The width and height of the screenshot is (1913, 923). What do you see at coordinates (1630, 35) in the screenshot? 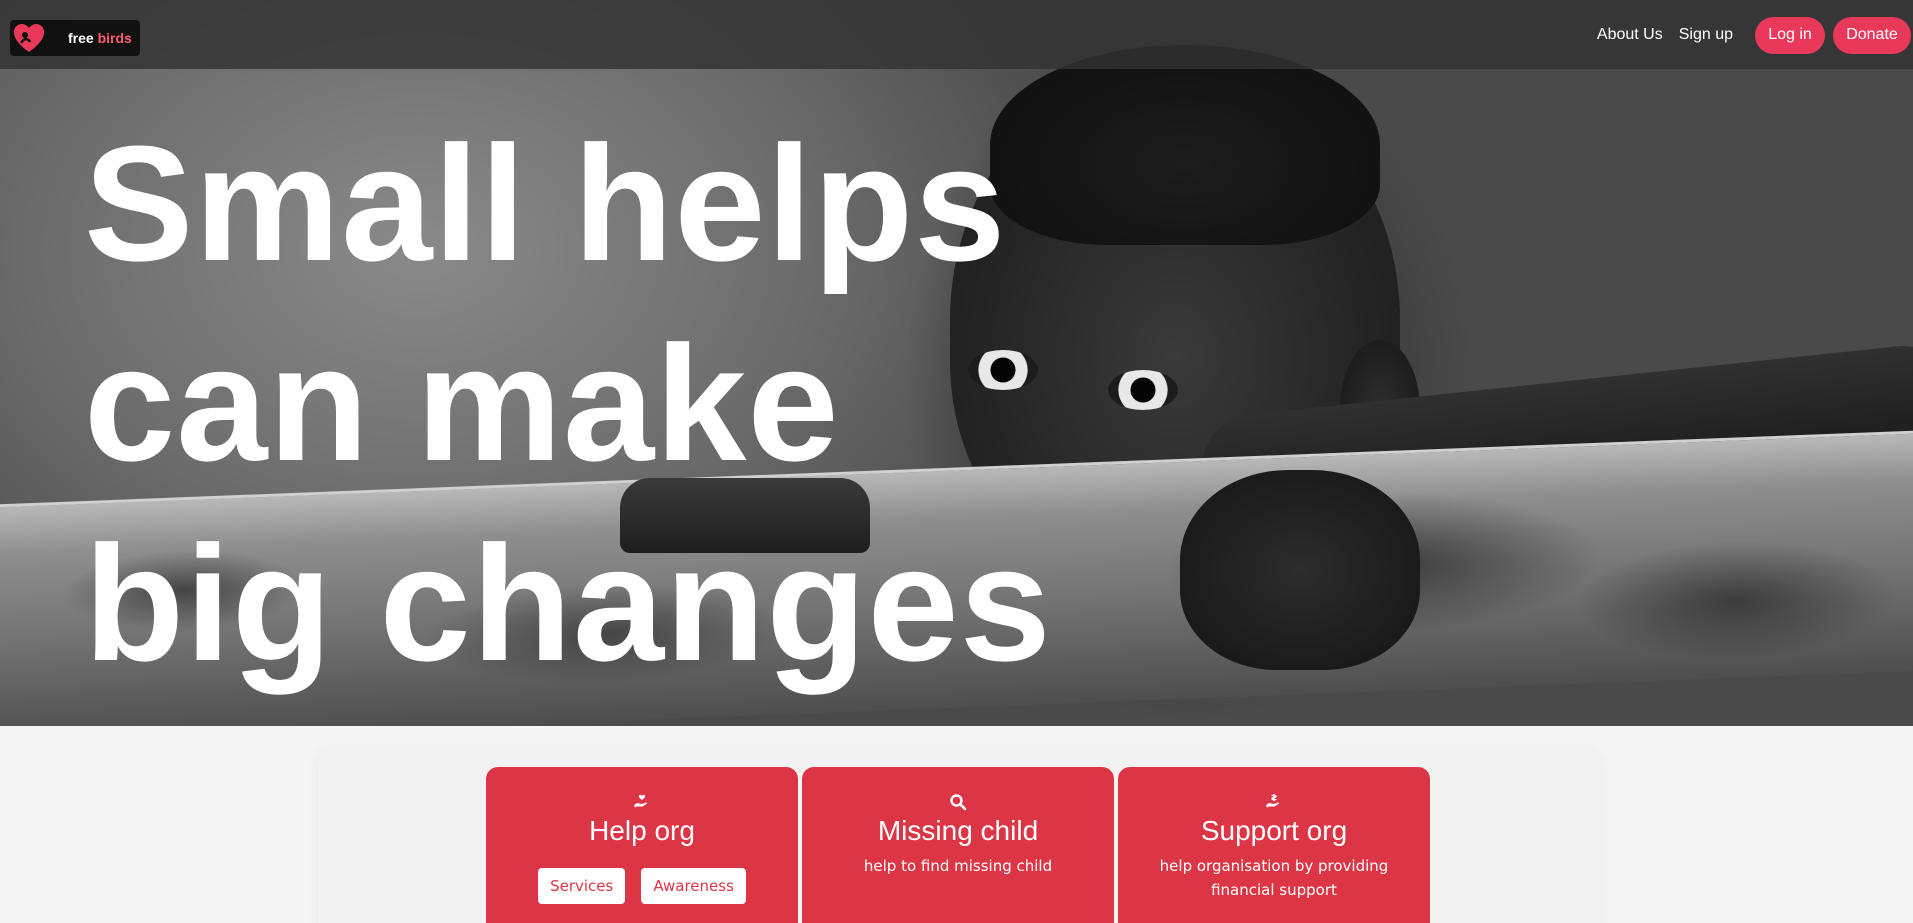
I see `about-us-link: About Us` at bounding box center [1630, 35].